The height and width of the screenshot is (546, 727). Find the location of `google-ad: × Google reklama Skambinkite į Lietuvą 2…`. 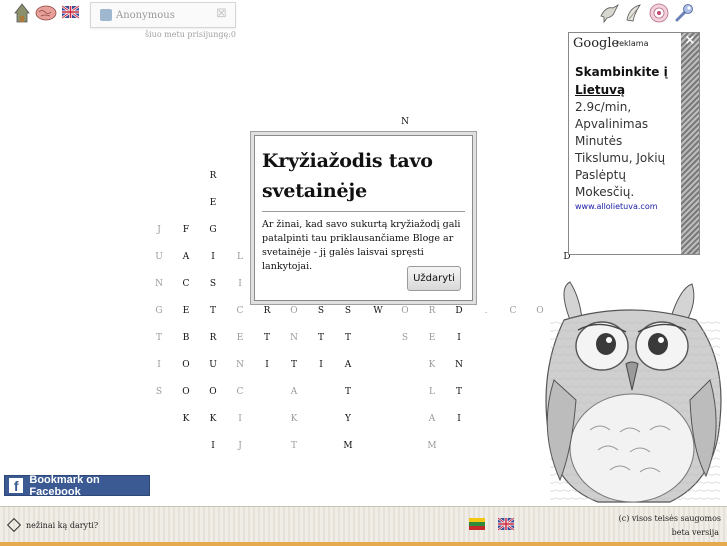

google-ad: × Google reklama Skambinkite į Lietuvą 2… is located at coordinates (634, 143).